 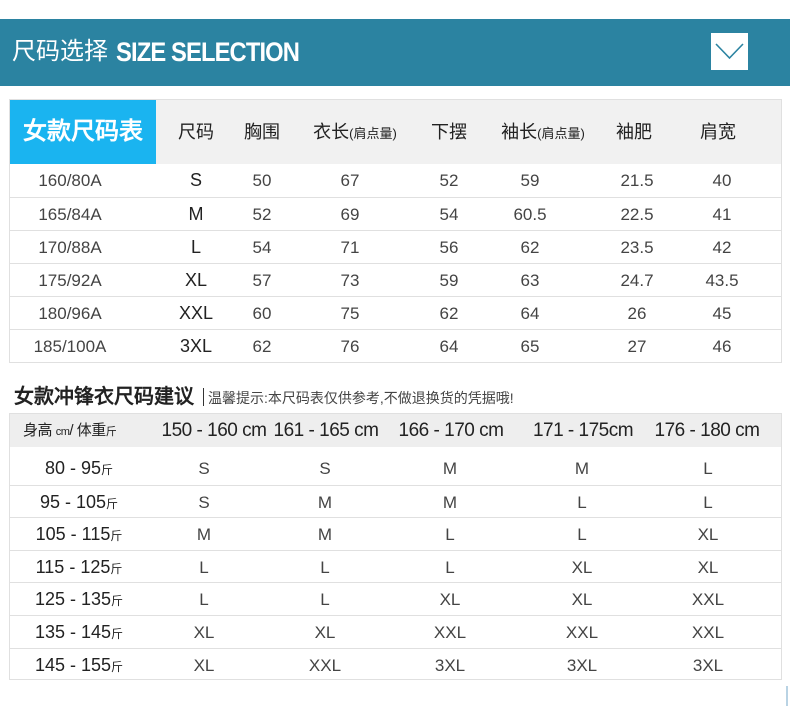 I want to click on cell-weight: 95 - 105斤, so click(x=79, y=502).